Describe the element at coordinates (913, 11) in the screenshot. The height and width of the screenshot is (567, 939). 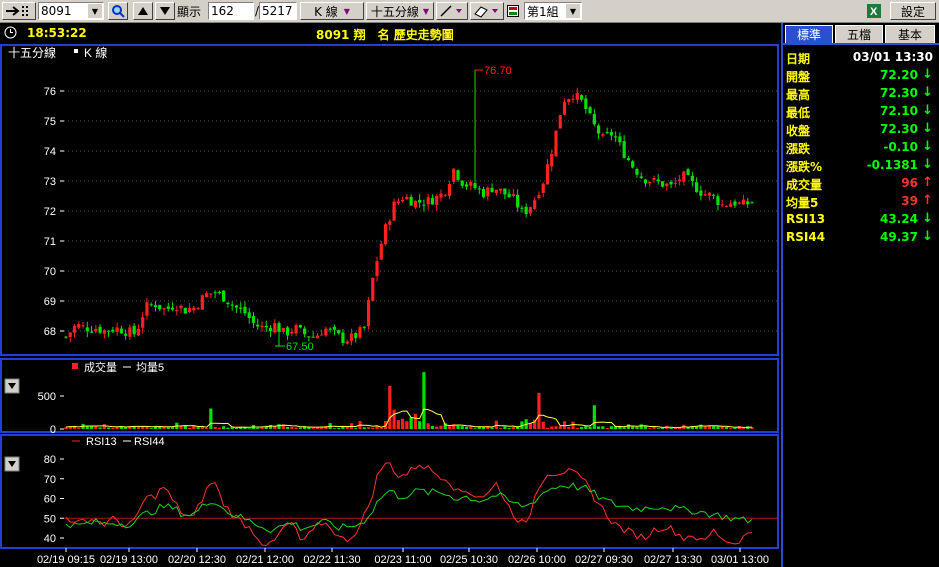
I see `settings-button: 設定` at that location.